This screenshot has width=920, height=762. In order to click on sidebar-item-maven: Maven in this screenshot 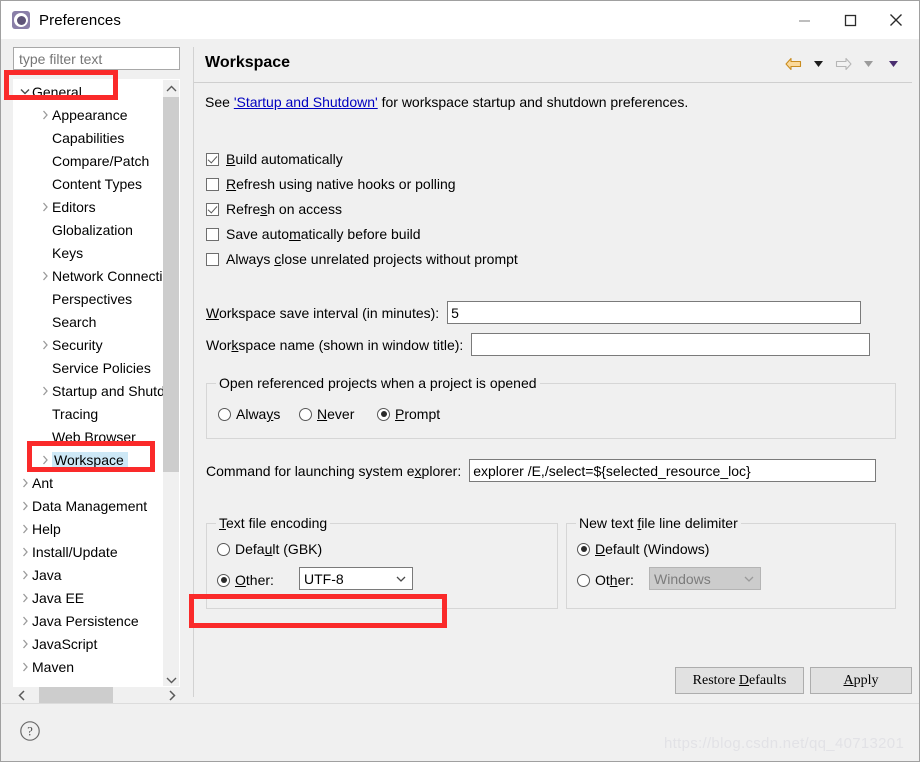, I will do `click(90, 666)`.